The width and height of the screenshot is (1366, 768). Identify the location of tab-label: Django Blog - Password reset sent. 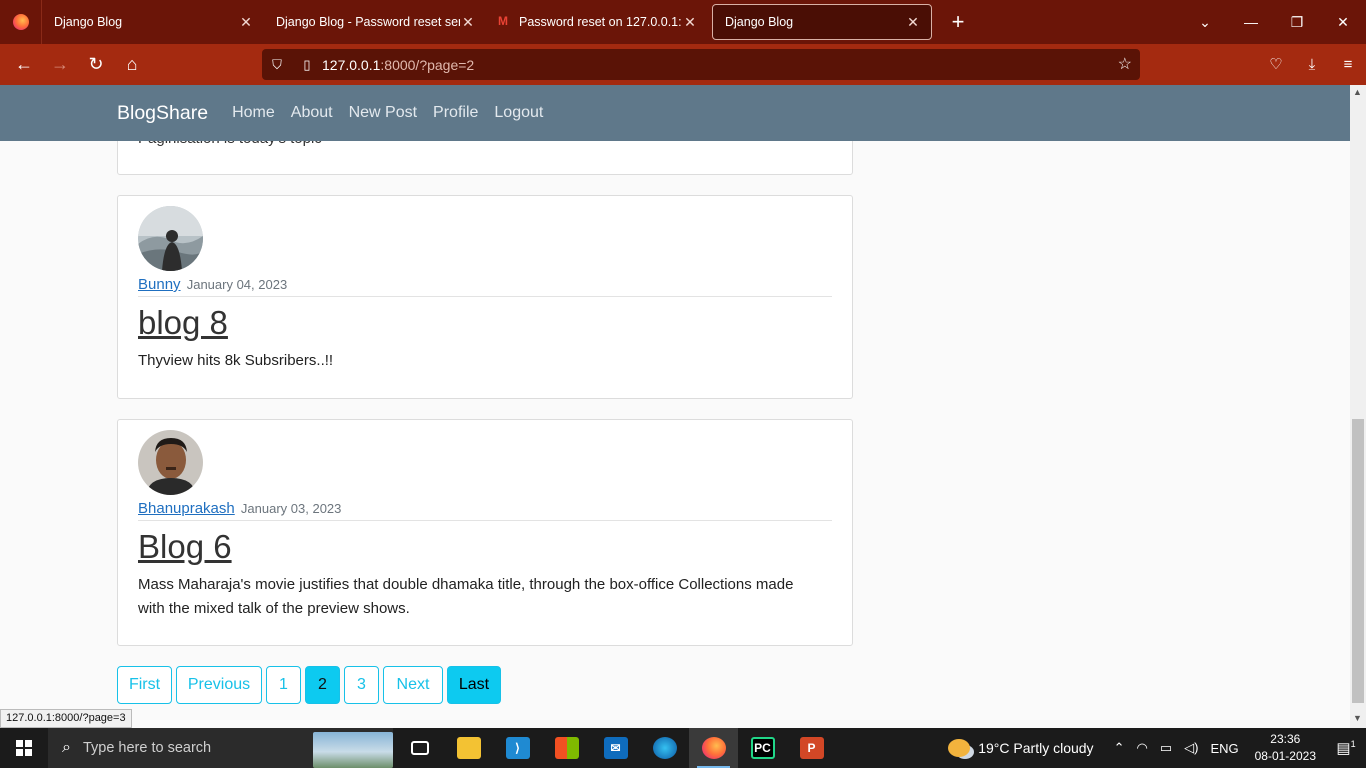
(368, 22).